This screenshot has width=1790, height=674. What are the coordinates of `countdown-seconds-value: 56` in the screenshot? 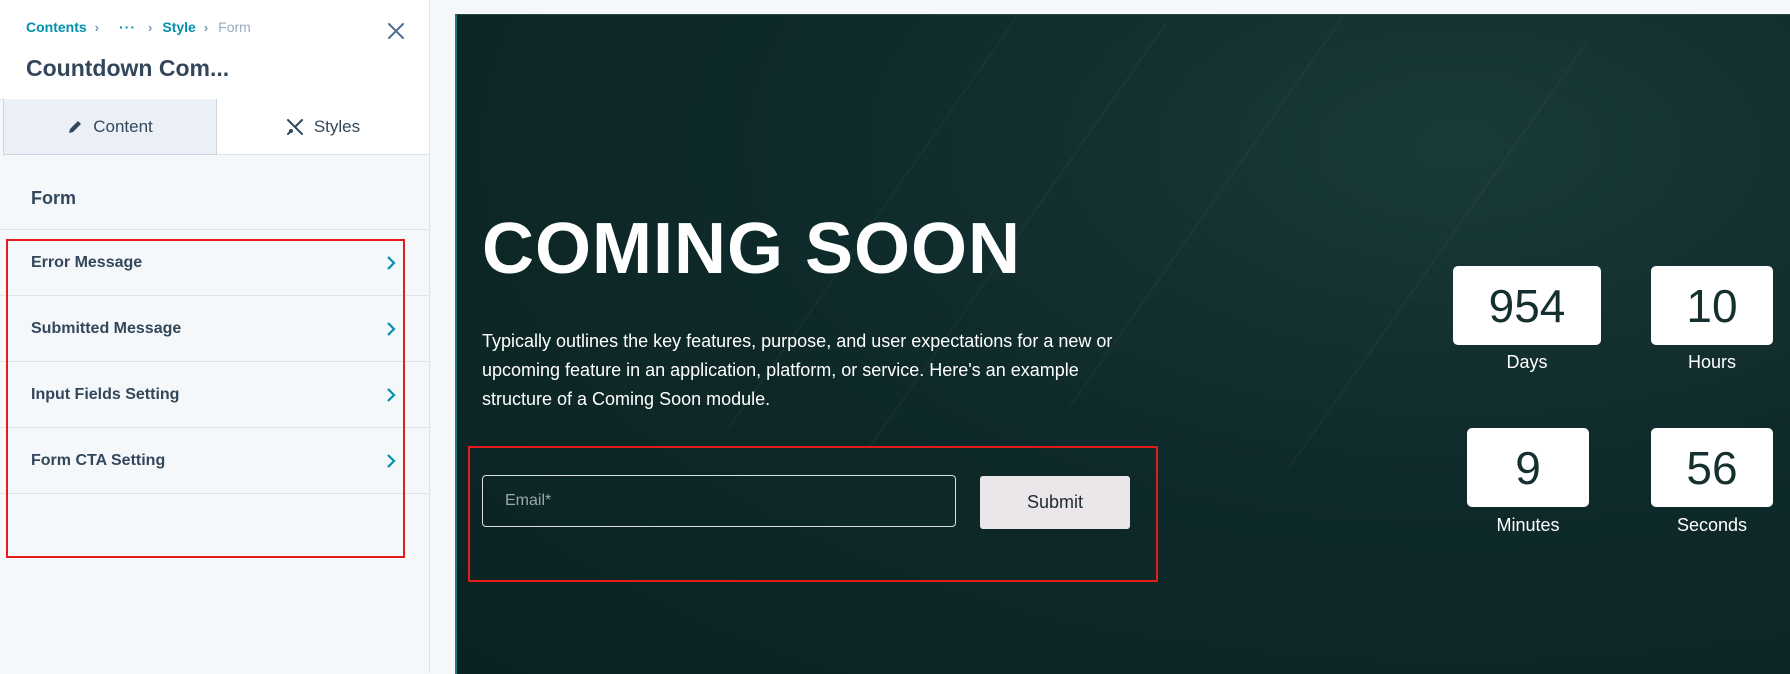 It's located at (1712, 467).